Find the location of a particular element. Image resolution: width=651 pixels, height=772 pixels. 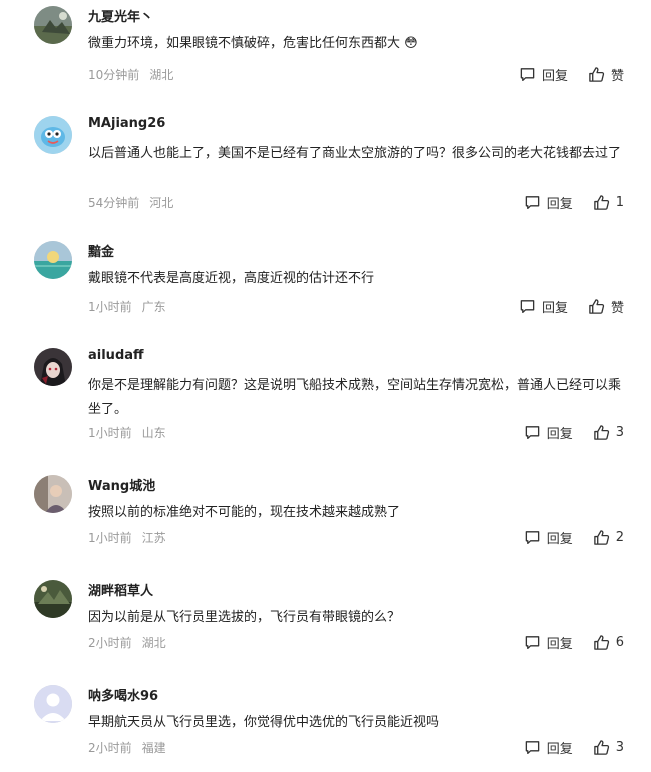

comment-location: 山东 is located at coordinates (153, 433).